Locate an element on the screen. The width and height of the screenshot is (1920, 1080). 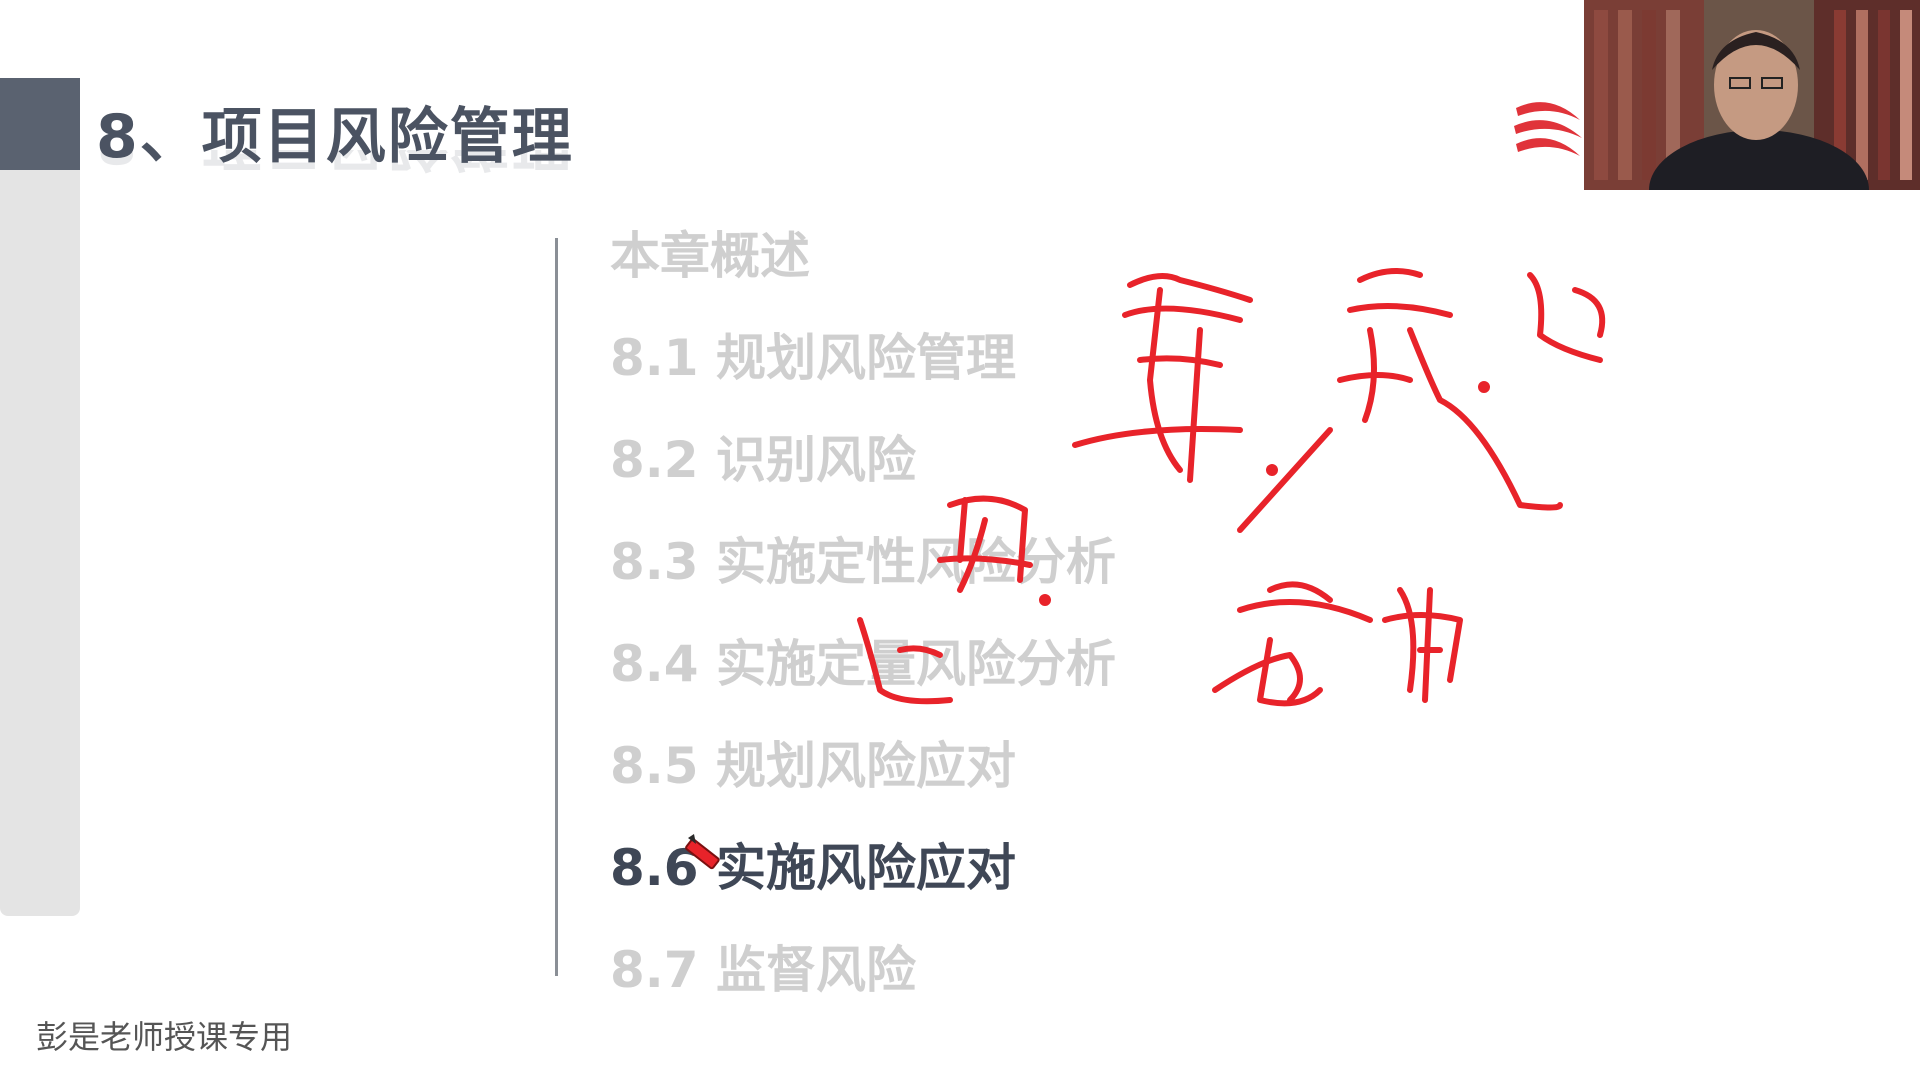
toc-item-8-5: 8.5 规划风险应对 is located at coordinates (863, 787).